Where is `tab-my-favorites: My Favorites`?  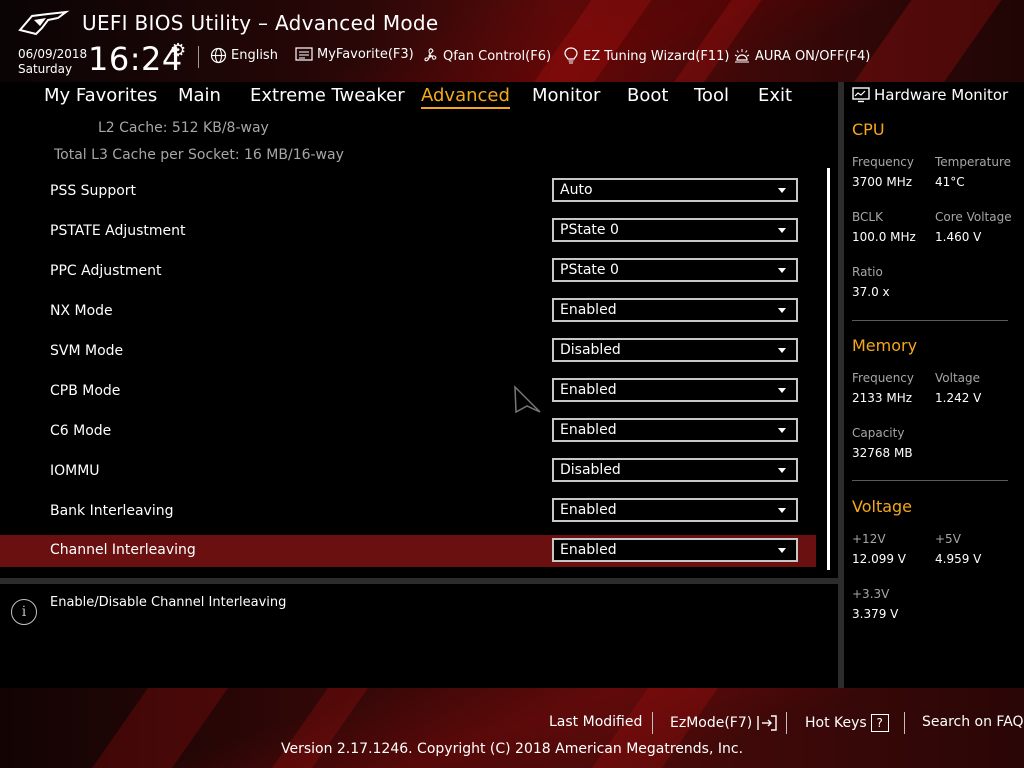 tab-my-favorites: My Favorites is located at coordinates (100, 95).